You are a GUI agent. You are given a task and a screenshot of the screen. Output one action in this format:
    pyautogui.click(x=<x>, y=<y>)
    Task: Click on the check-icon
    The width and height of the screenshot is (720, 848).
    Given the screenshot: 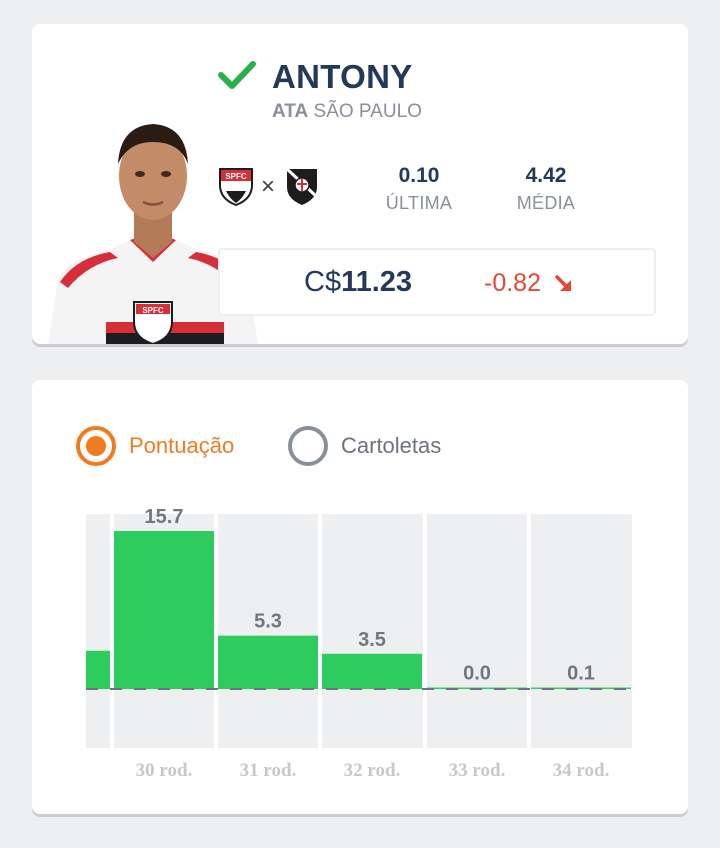 What is the action you would take?
    pyautogui.click(x=237, y=75)
    